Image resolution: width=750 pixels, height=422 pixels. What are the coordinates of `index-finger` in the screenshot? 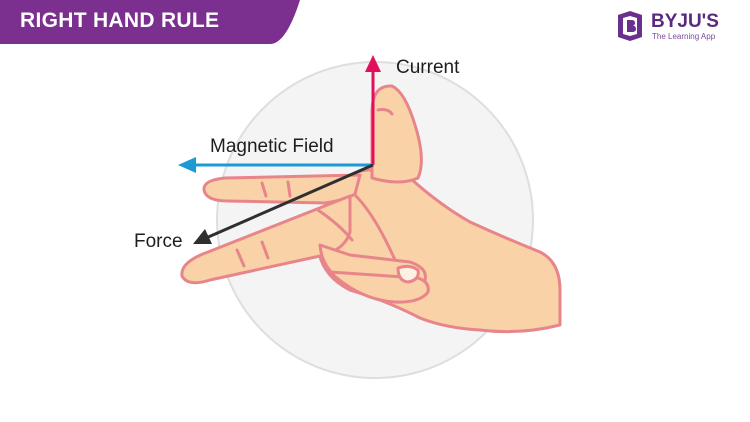 It's located at (282, 189).